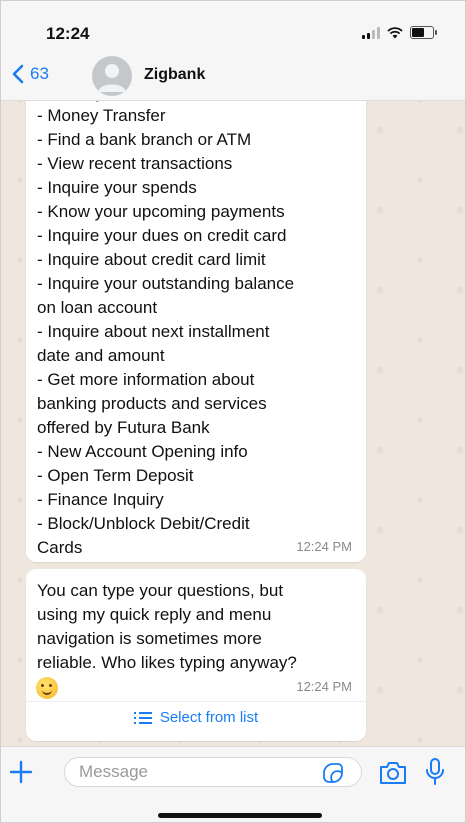 The image size is (466, 823). I want to click on header-bar: 12:24 63 Zigbank, so click(233, 50).